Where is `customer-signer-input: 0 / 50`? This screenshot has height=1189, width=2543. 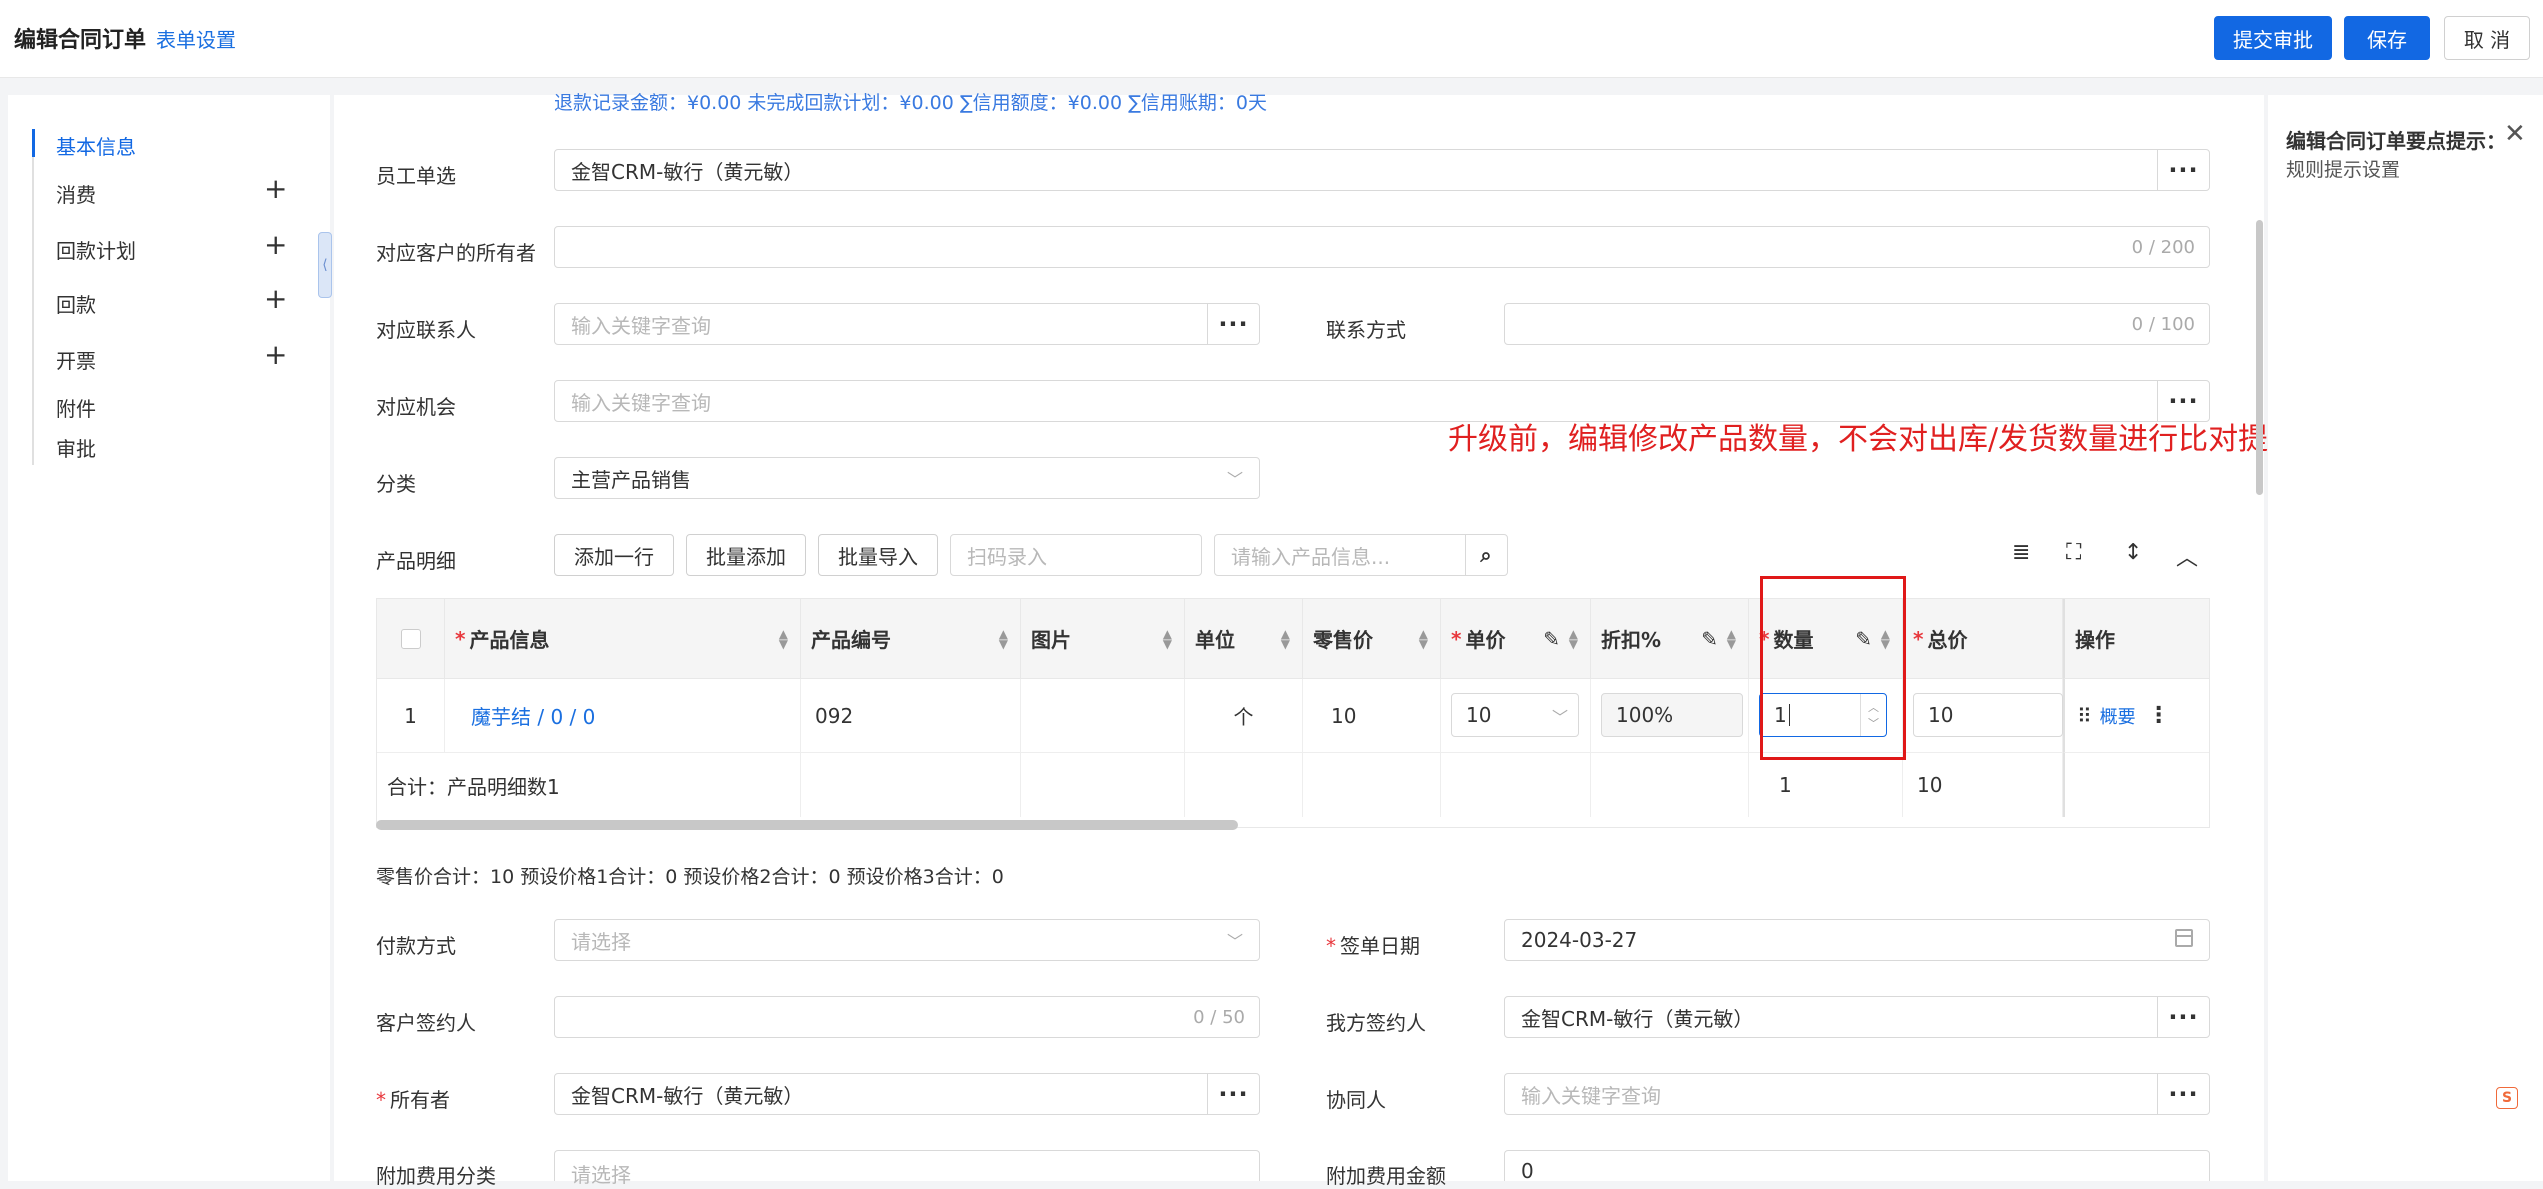
customer-signer-input: 0 / 50 is located at coordinates (907, 1017).